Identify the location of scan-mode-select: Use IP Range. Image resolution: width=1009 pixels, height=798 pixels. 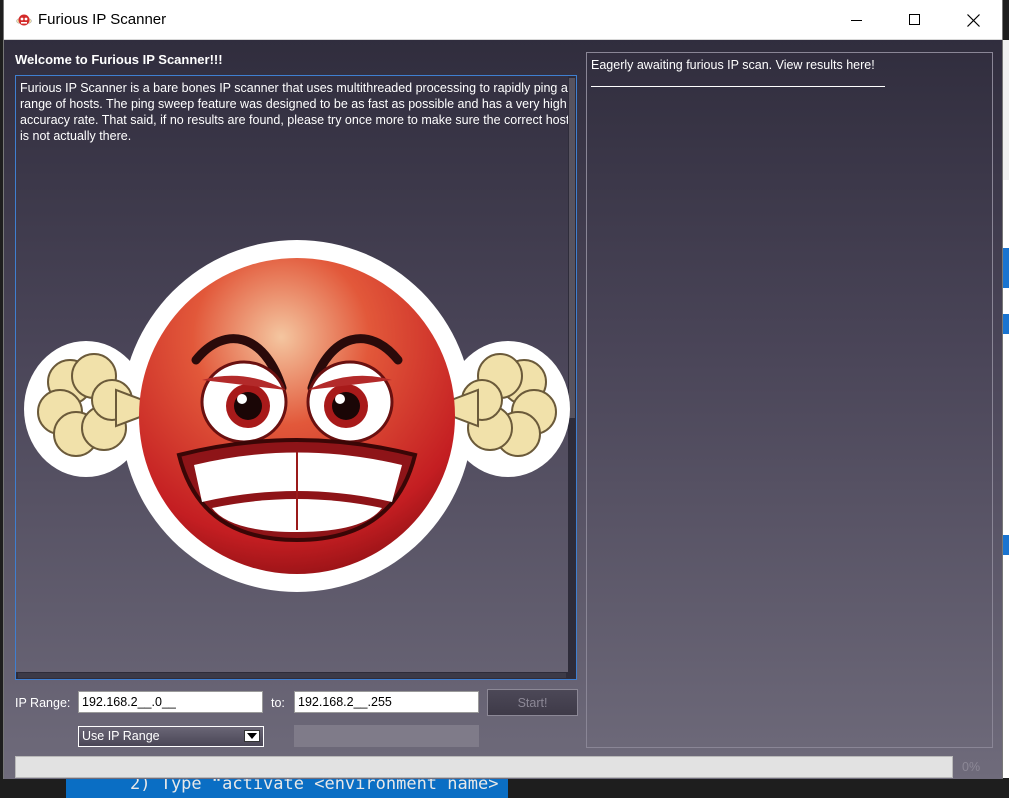
(171, 736).